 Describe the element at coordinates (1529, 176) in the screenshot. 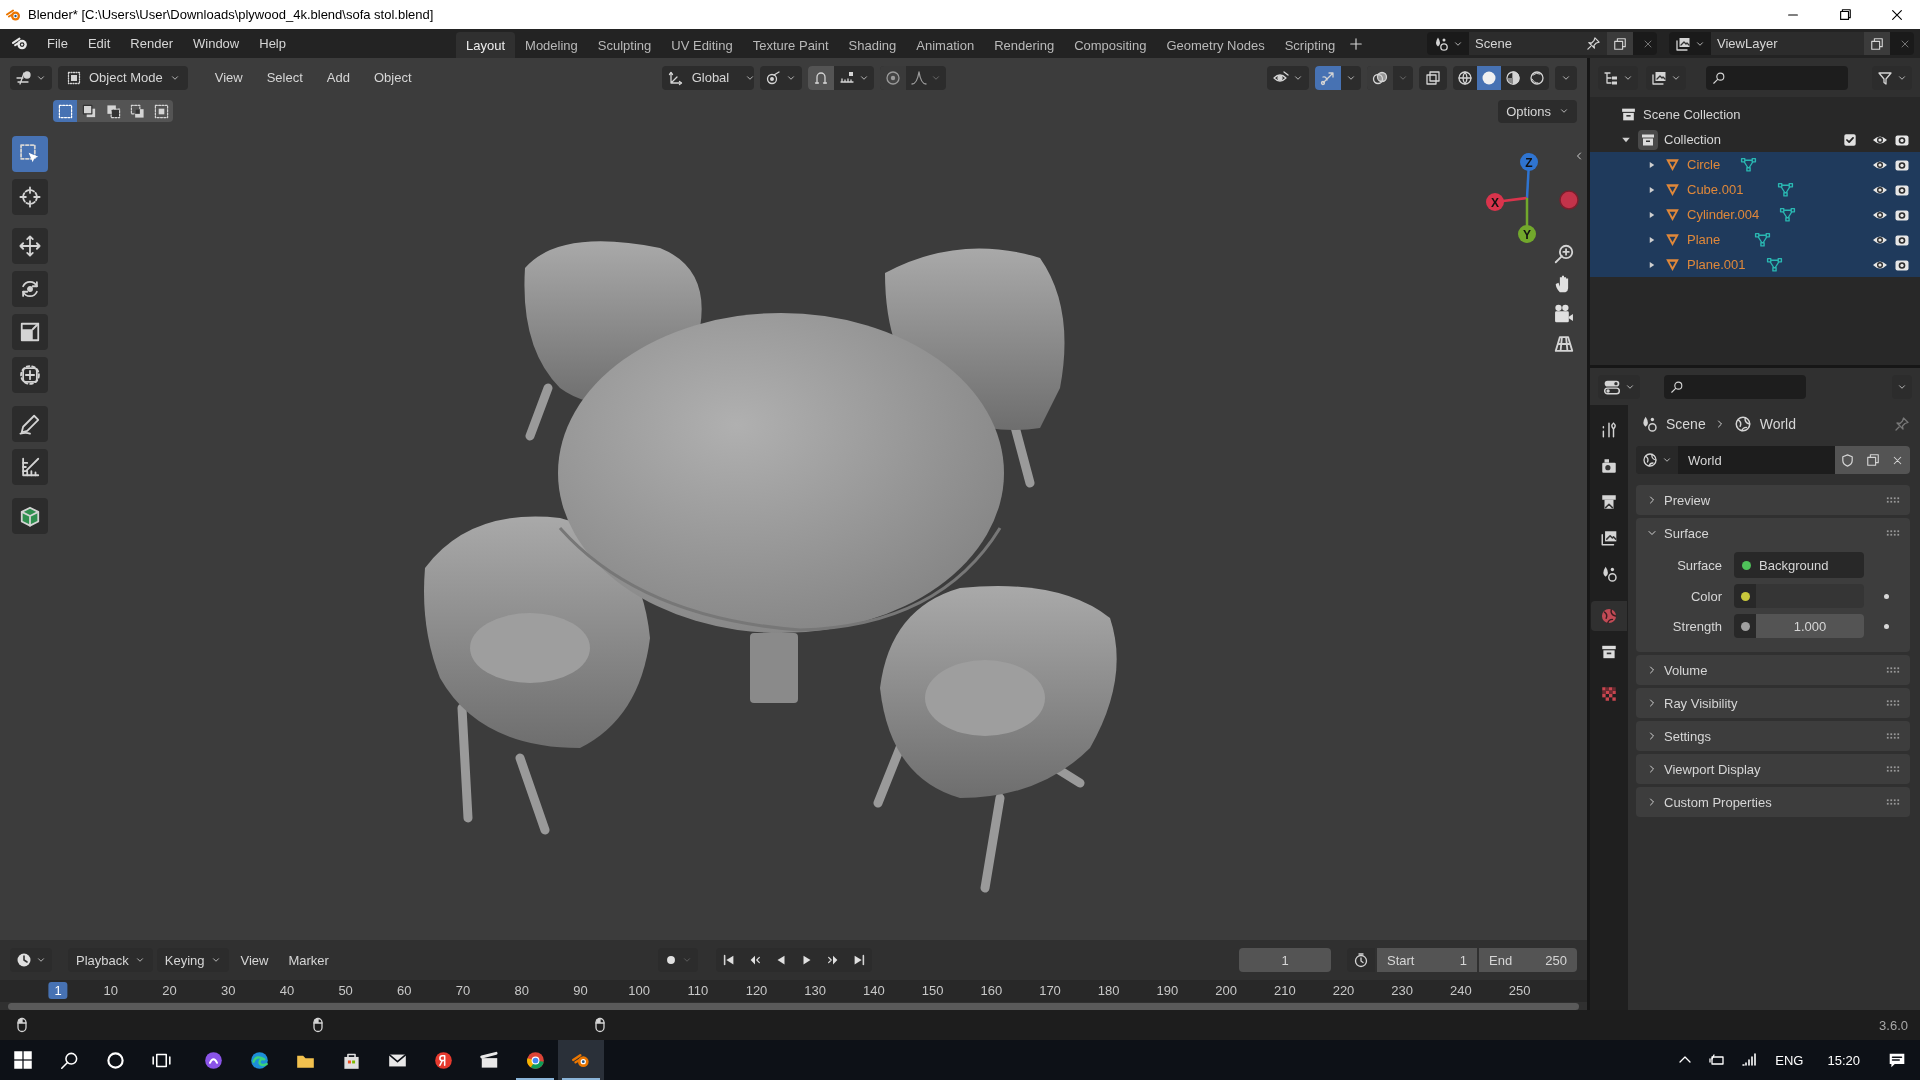

I see `axis-handle: Z` at that location.